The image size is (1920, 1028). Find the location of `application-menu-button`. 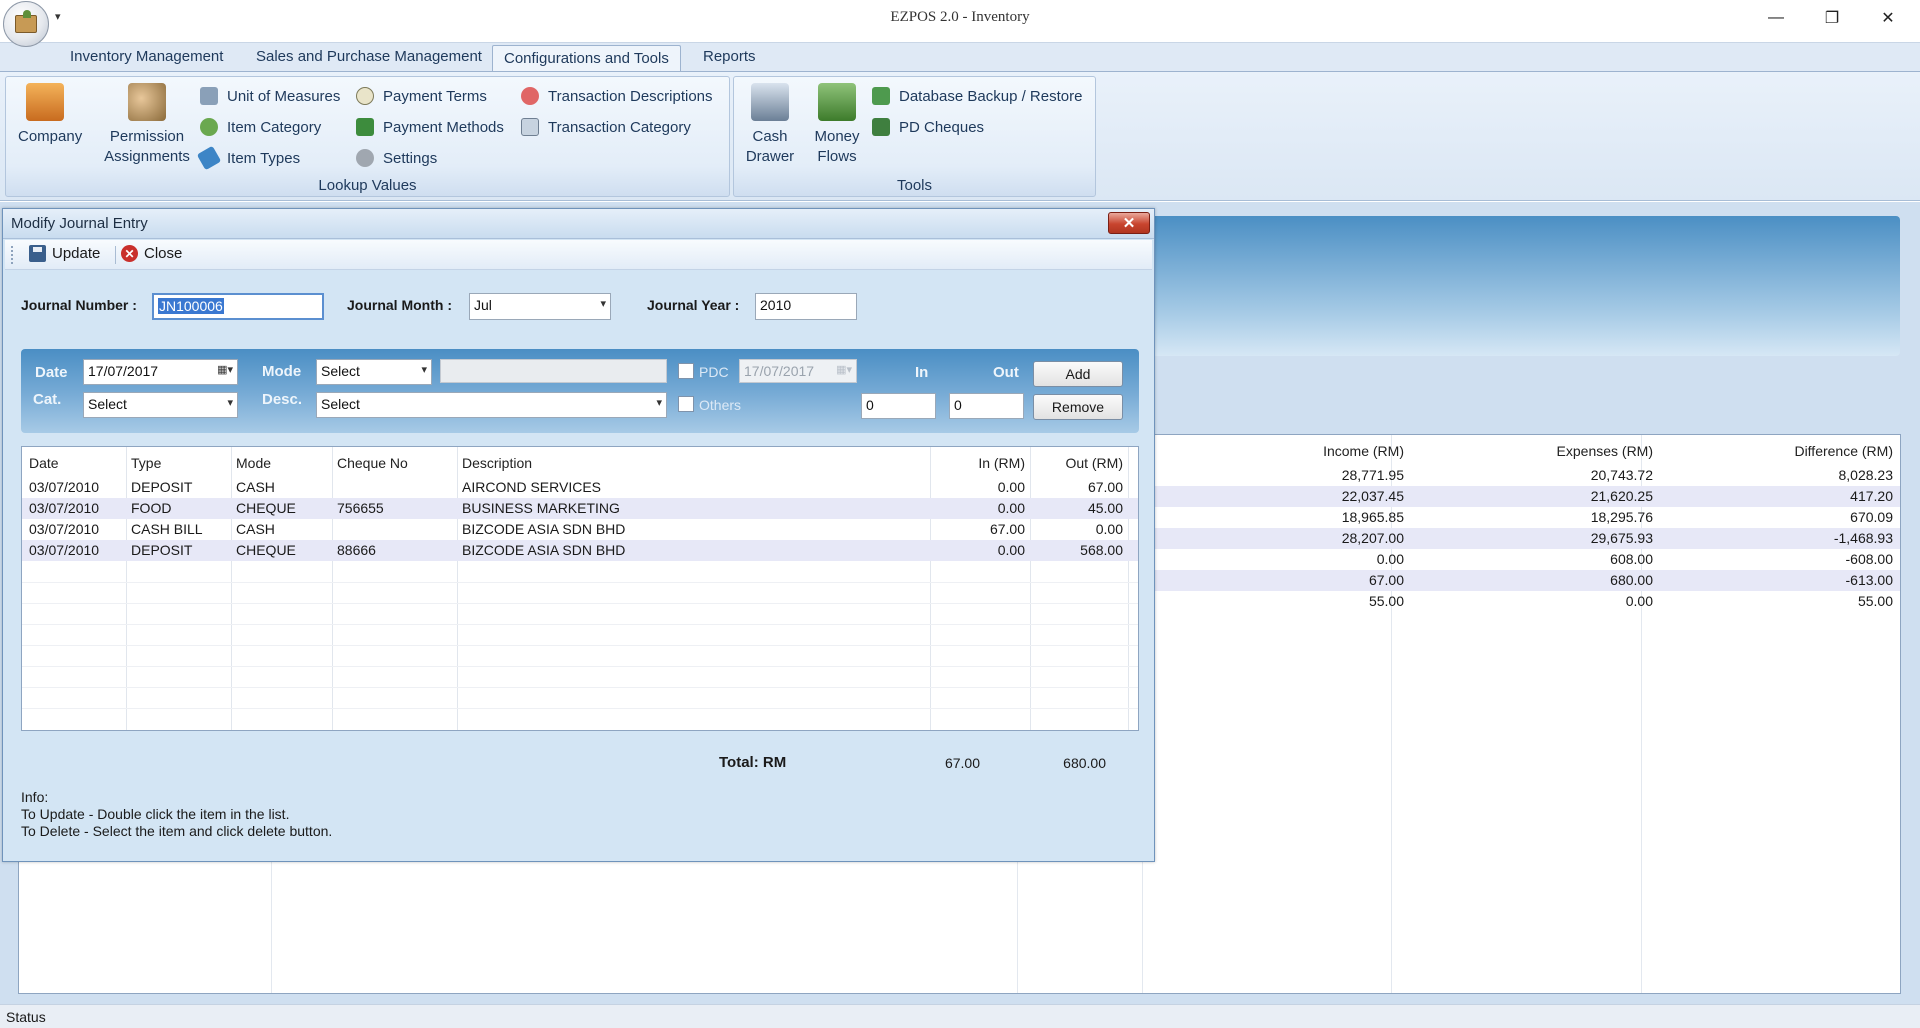

application-menu-button is located at coordinates (26, 24).